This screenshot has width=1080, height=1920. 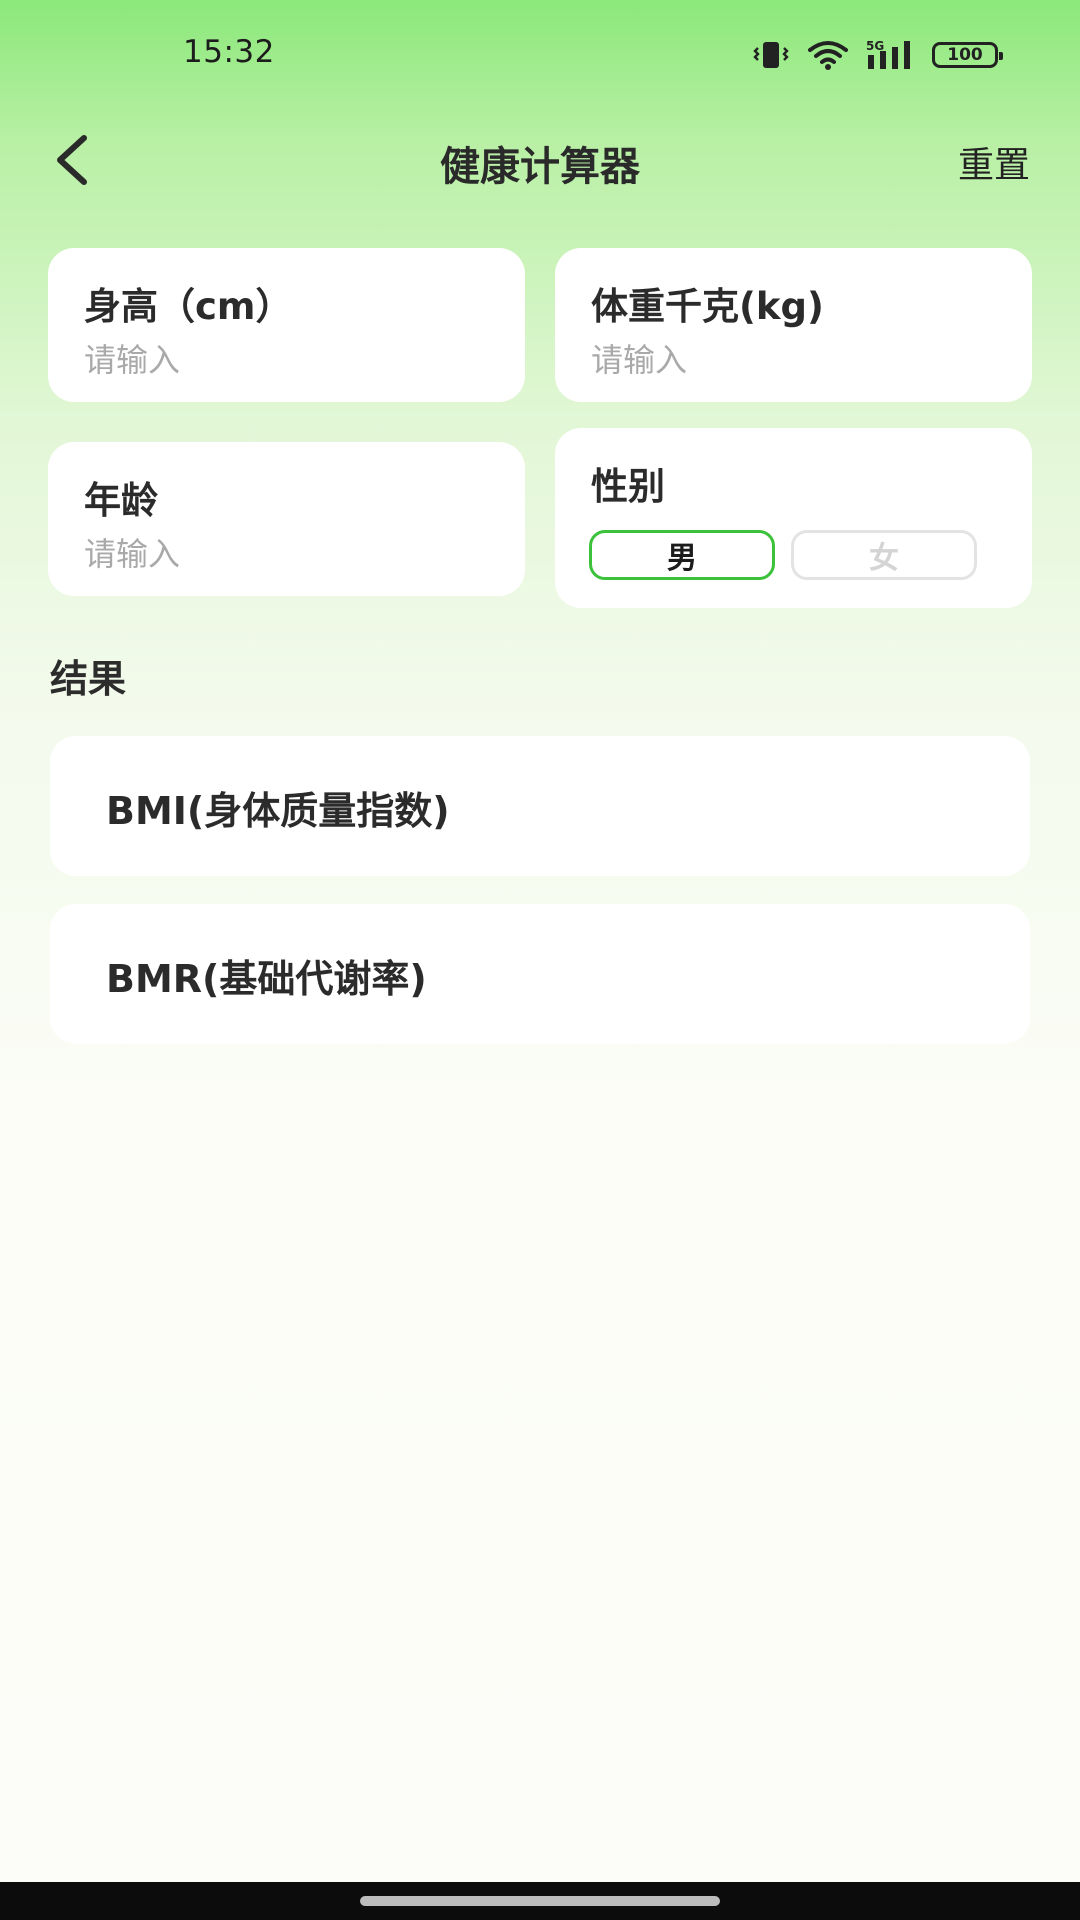 I want to click on bmi-label: BMI(身体质量指数), so click(x=278, y=811).